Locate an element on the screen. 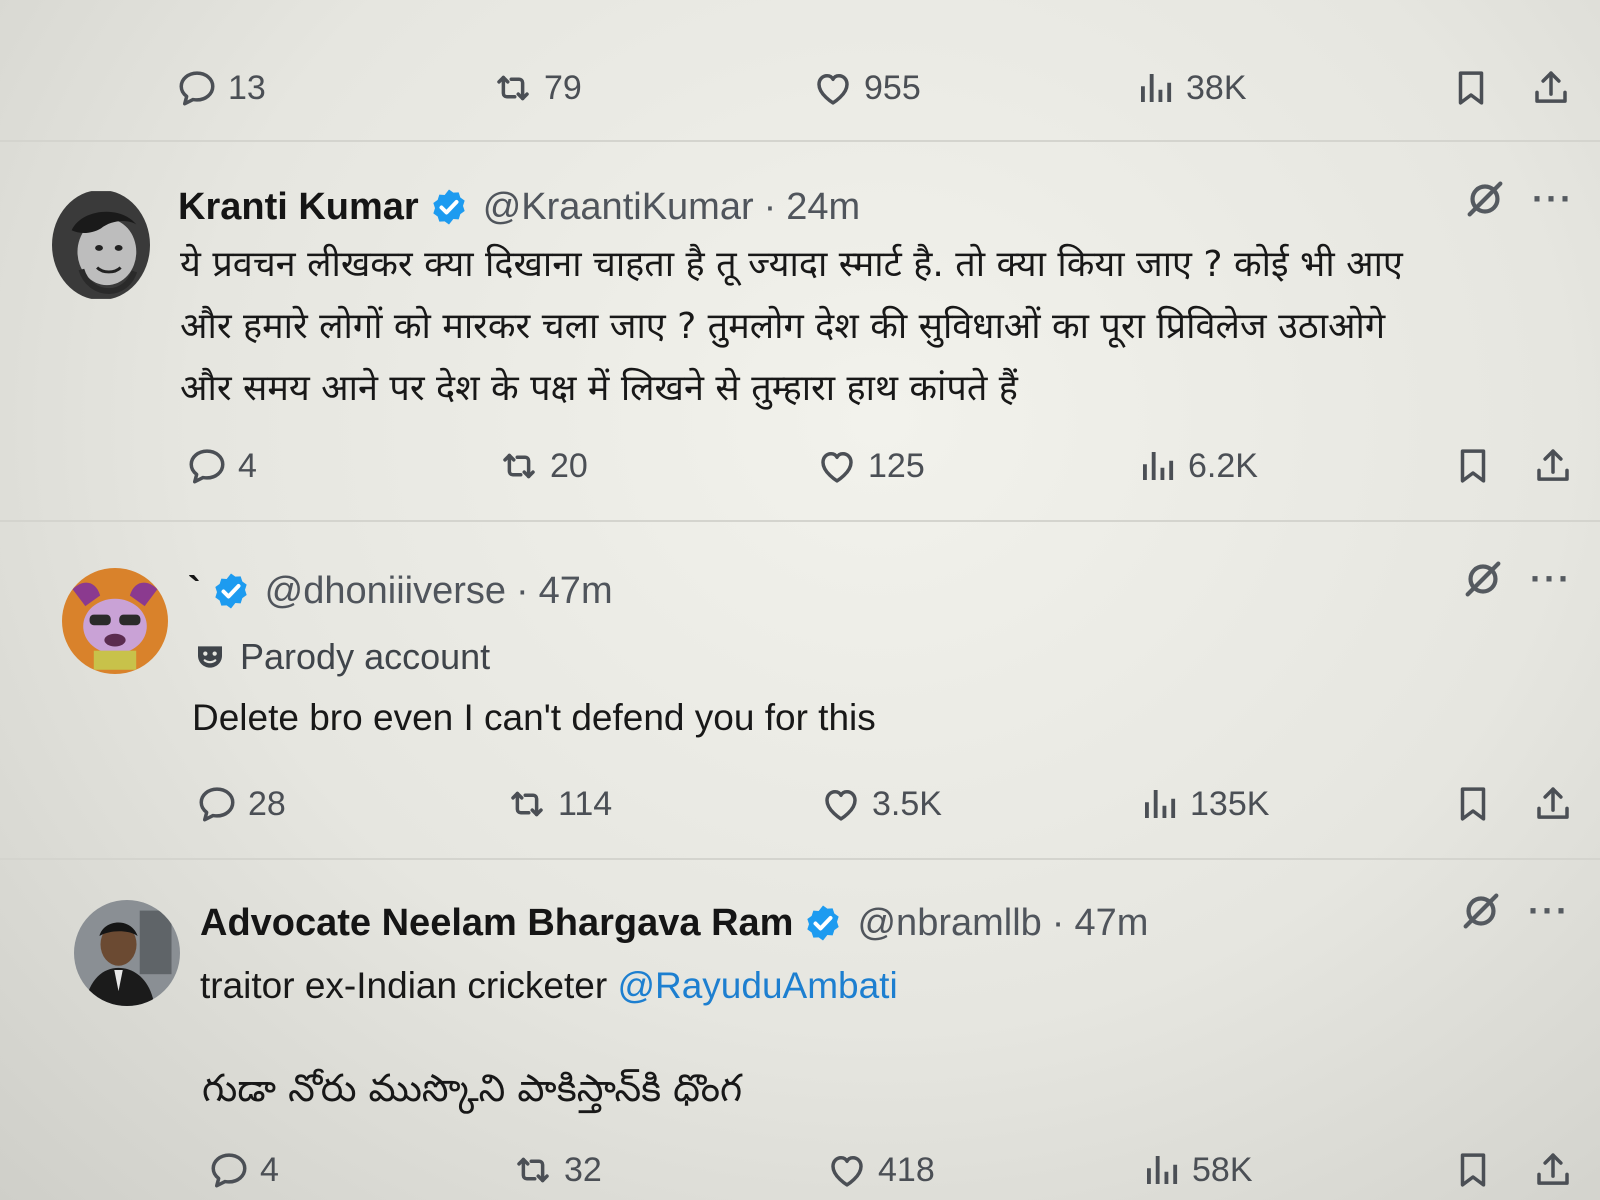 This screenshot has width=1600, height=1200. repost-count: 32 is located at coordinates (583, 1169).